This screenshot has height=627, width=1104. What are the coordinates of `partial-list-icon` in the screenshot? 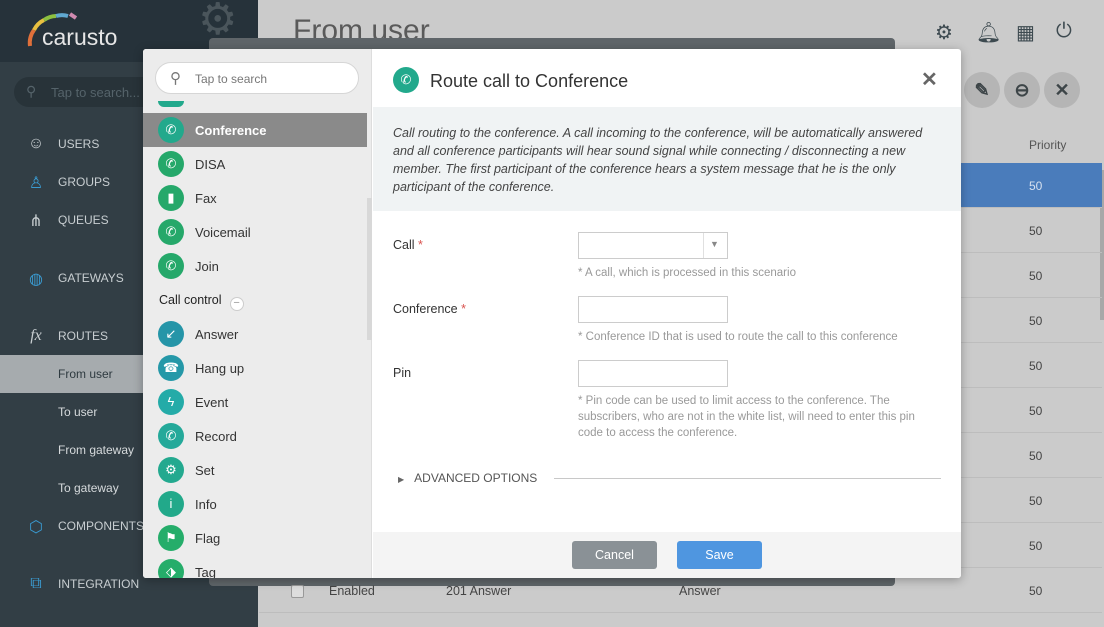 It's located at (171, 104).